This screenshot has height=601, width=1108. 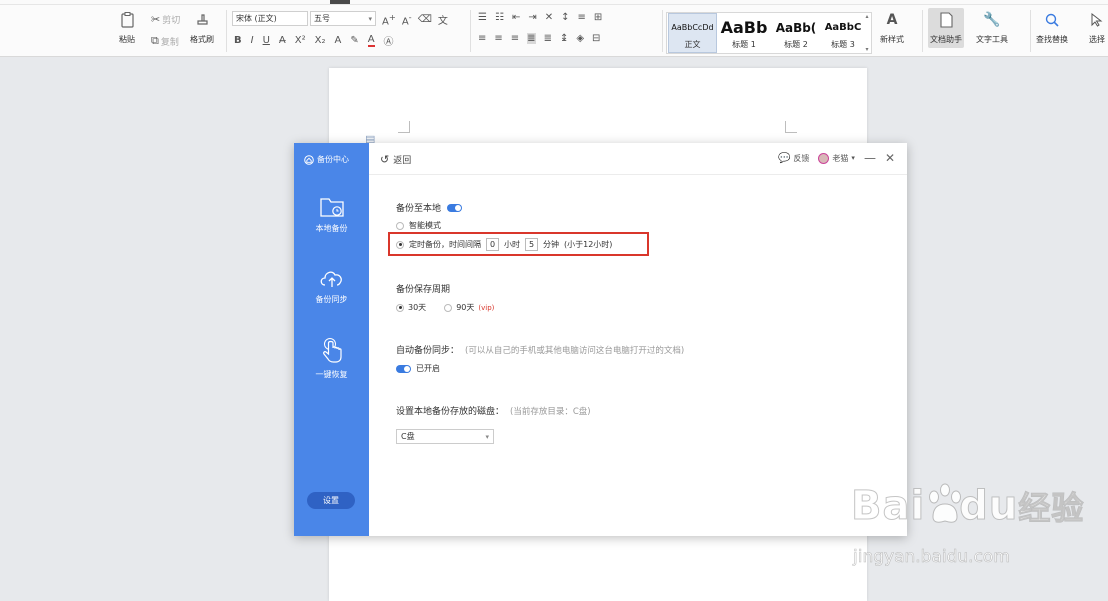 I want to click on retention-30-radio, so click(x=400, y=307).